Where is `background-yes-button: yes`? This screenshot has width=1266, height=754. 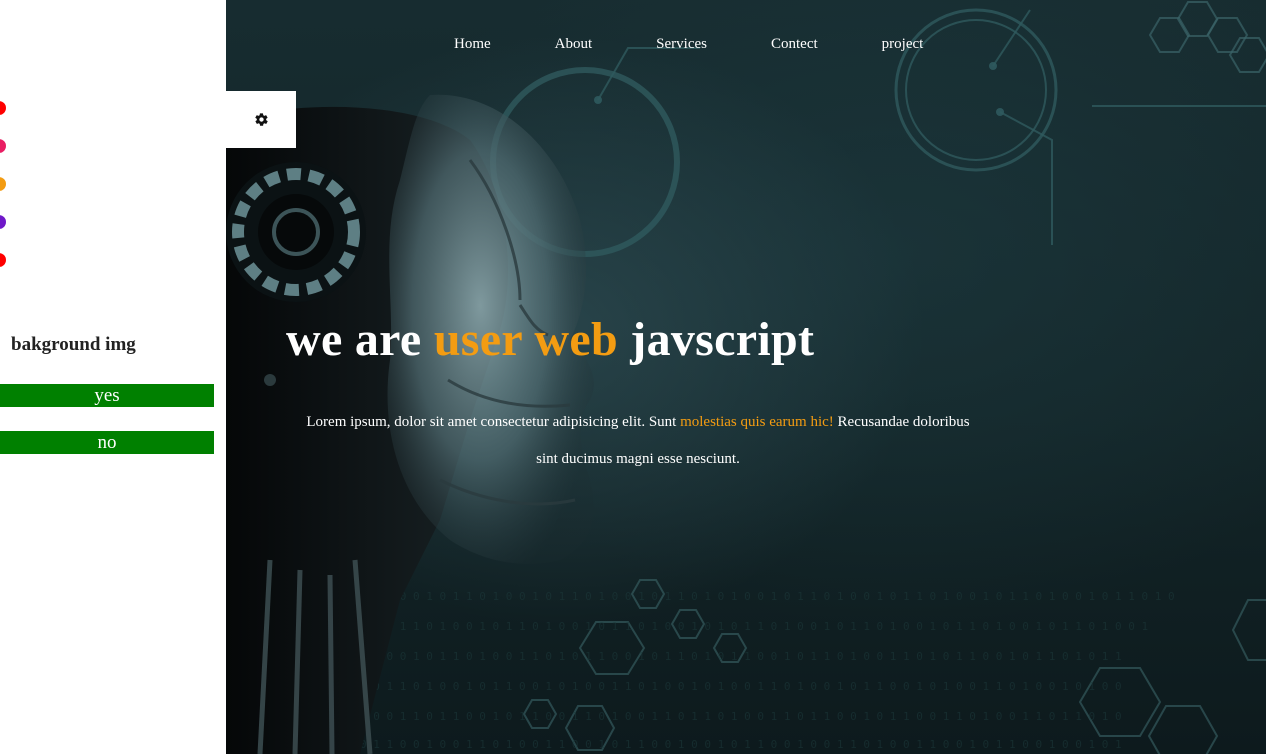 background-yes-button: yes is located at coordinates (107, 395).